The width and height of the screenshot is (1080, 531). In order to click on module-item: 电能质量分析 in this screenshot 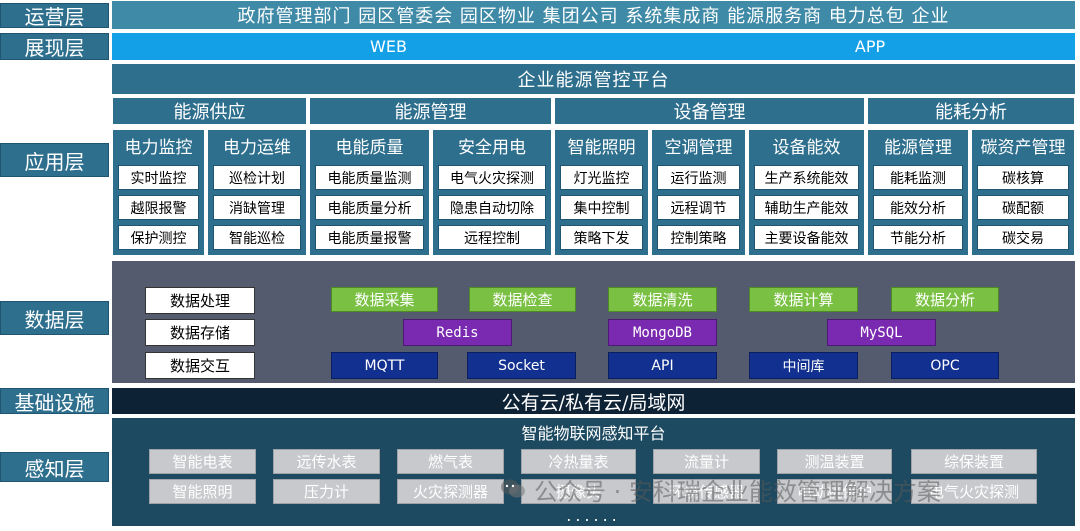, I will do `click(369, 207)`.